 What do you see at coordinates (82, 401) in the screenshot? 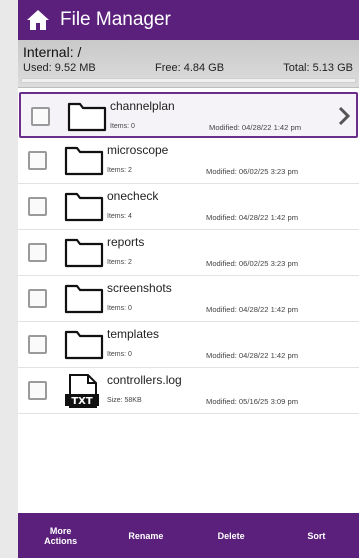
I see `txt-badge: TXT` at bounding box center [82, 401].